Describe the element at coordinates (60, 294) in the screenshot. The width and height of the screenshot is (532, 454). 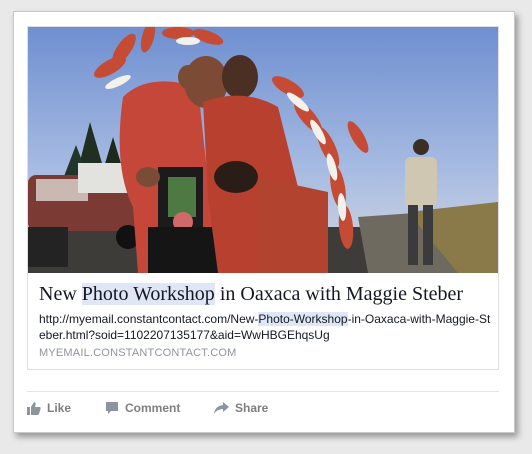
I see `title-part: New` at that location.